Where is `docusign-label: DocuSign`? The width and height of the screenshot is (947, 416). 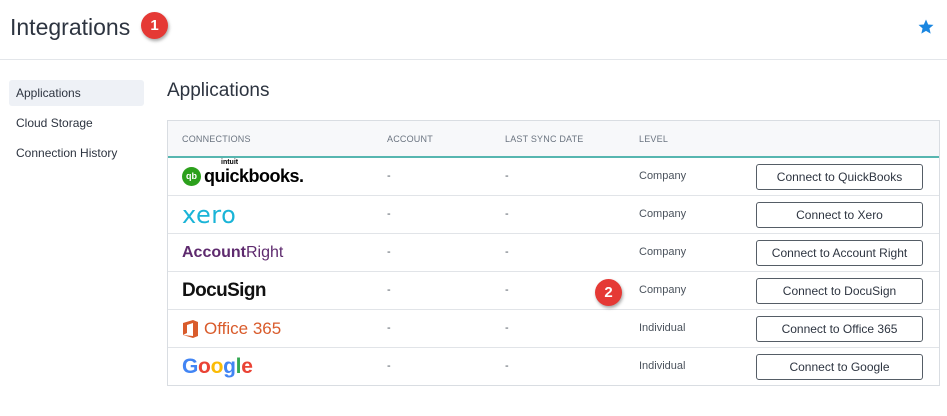 docusign-label: DocuSign is located at coordinates (224, 290).